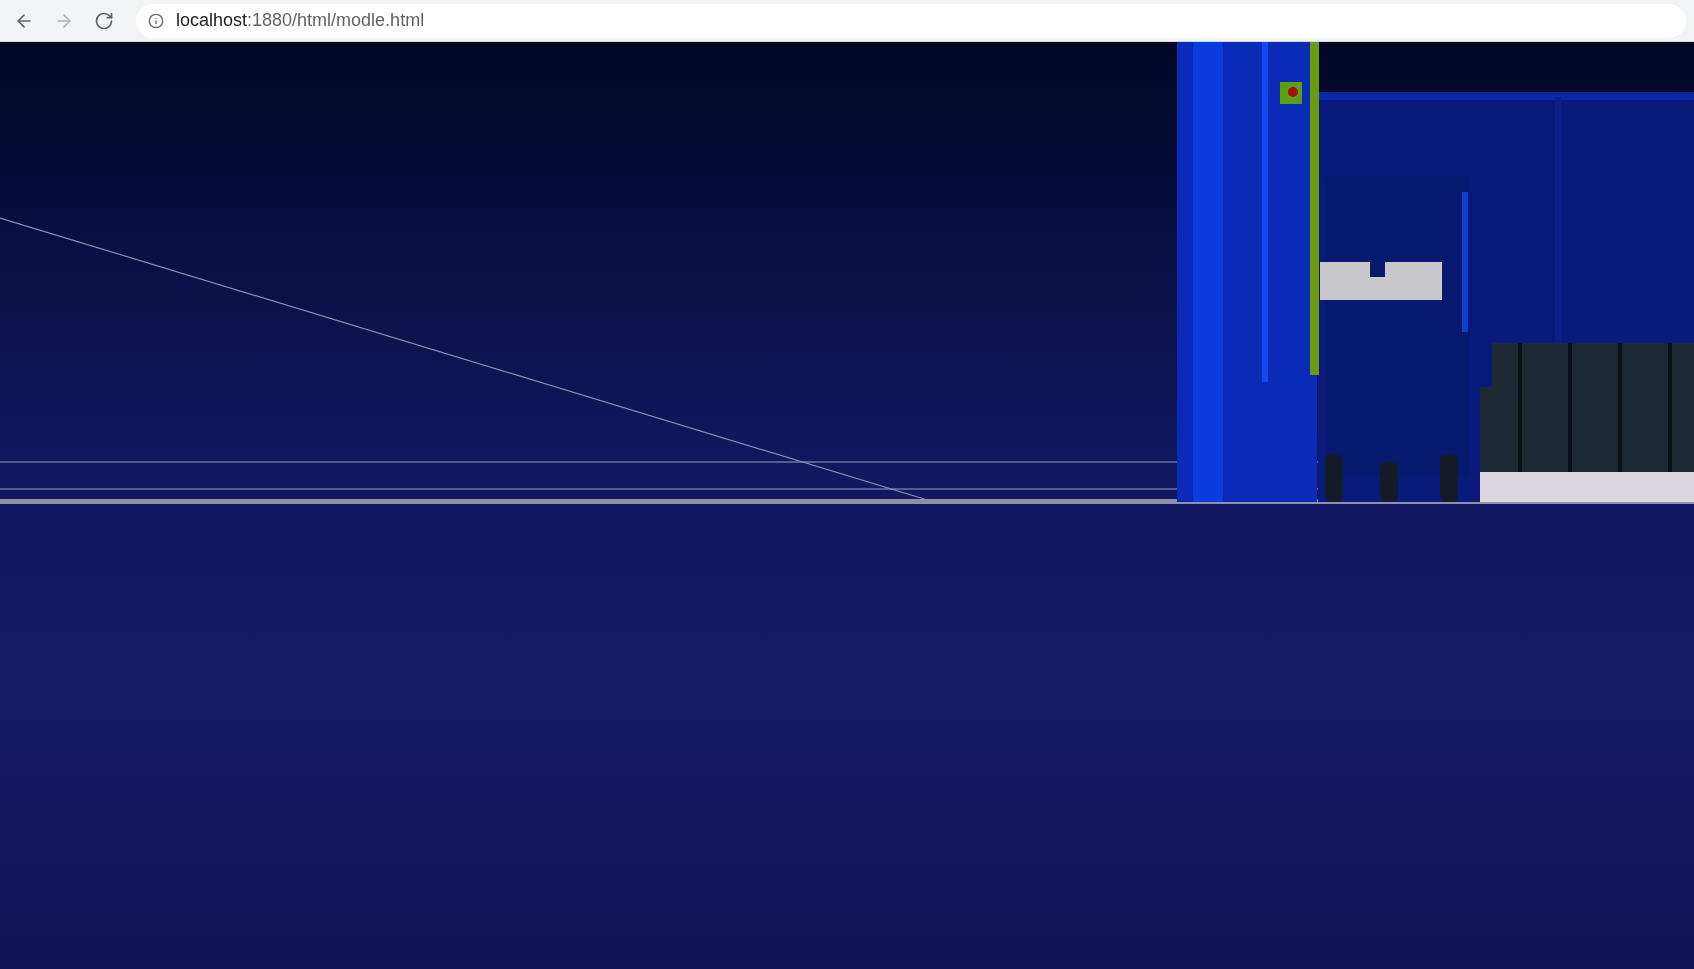  Describe the element at coordinates (104, 20) in the screenshot. I see `reload-icon` at that location.